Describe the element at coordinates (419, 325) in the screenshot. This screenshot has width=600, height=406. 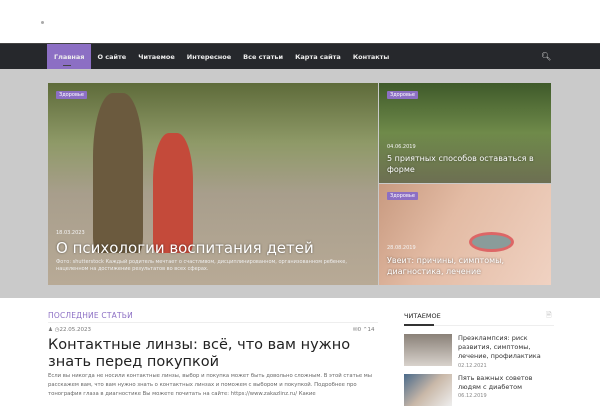
I see `sidebar-title-underline` at that location.